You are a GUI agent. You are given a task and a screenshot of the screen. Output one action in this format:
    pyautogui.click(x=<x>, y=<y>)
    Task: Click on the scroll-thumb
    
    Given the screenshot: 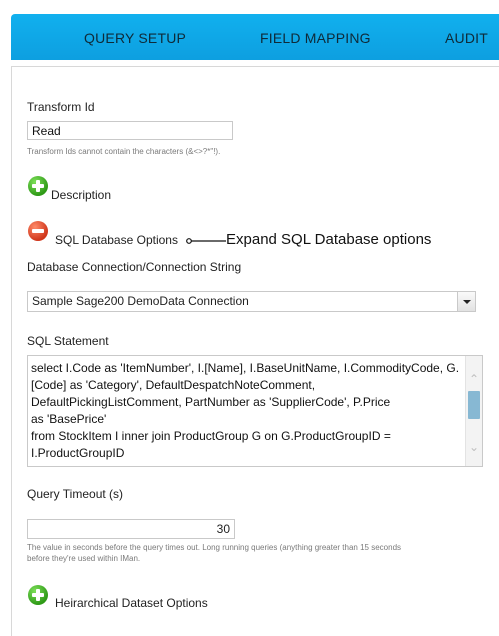 What is the action you would take?
    pyautogui.click(x=474, y=405)
    